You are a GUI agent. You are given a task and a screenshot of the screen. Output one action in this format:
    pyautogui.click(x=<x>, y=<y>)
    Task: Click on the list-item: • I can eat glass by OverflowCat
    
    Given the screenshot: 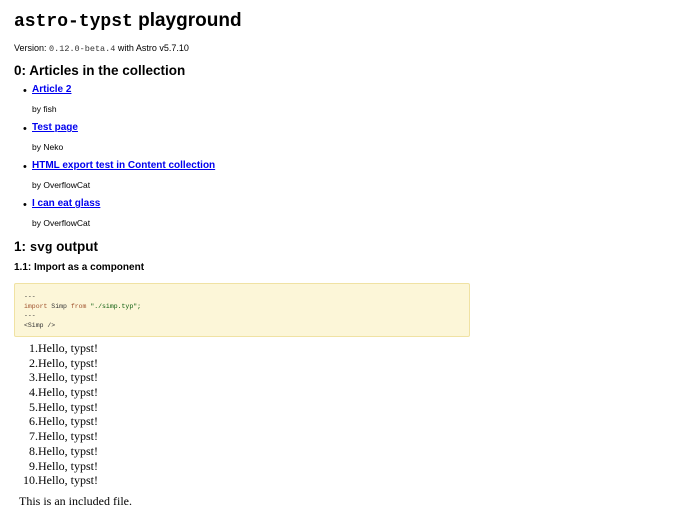 What is the action you would take?
    pyautogui.click(x=264, y=215)
    